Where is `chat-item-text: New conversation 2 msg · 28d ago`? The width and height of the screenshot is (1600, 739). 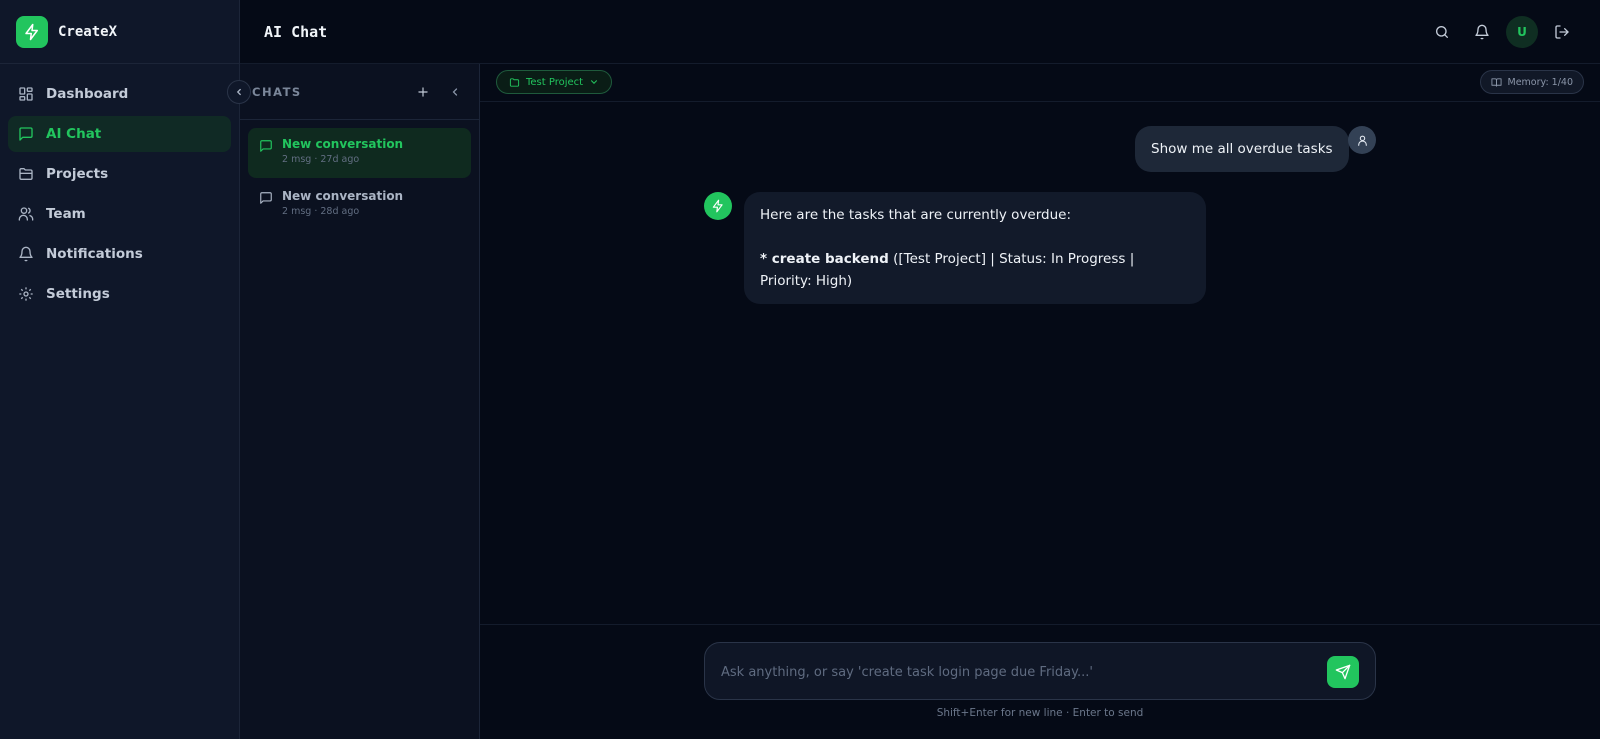 chat-item-text: New conversation 2 msg · 28d ago is located at coordinates (342, 205).